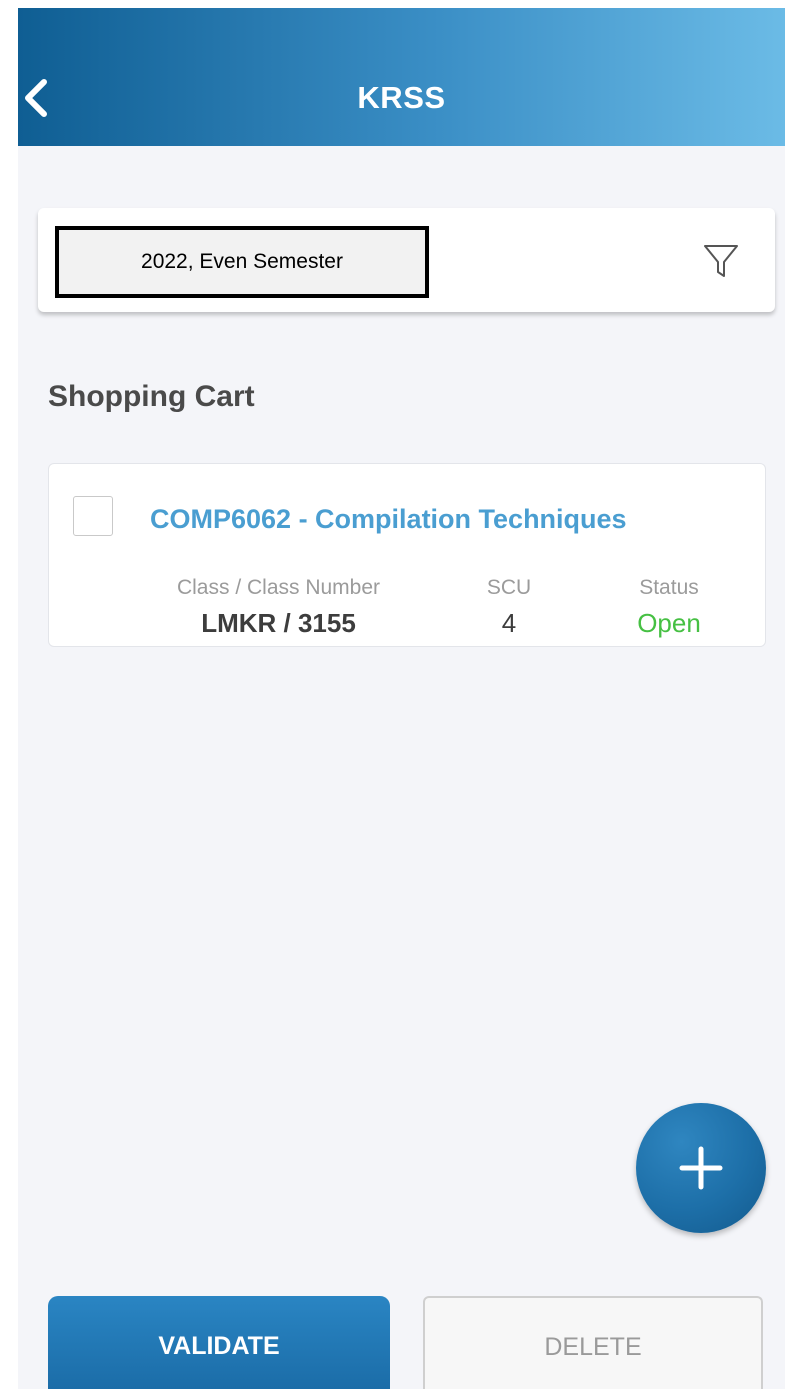 This screenshot has width=785, height=1389. I want to click on class-value: LMKR / 3155, so click(278, 623).